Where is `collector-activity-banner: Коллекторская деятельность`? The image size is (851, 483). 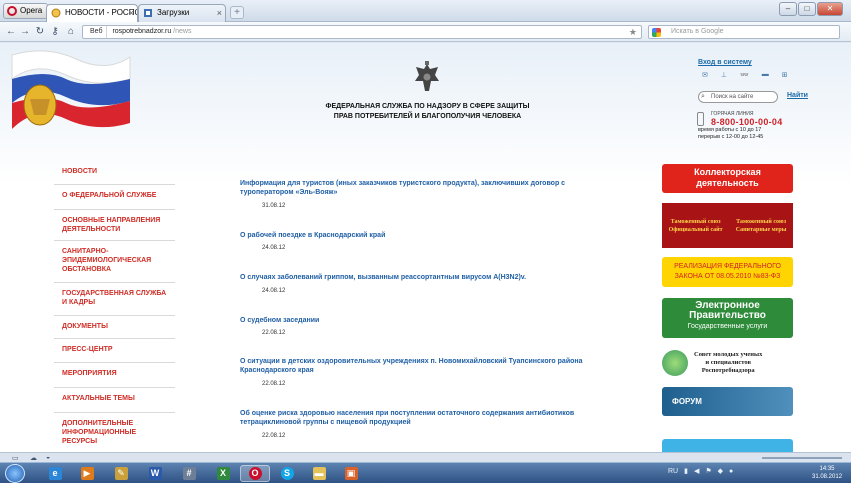
collector-activity-banner: Коллекторская деятельность is located at coordinates (727, 178).